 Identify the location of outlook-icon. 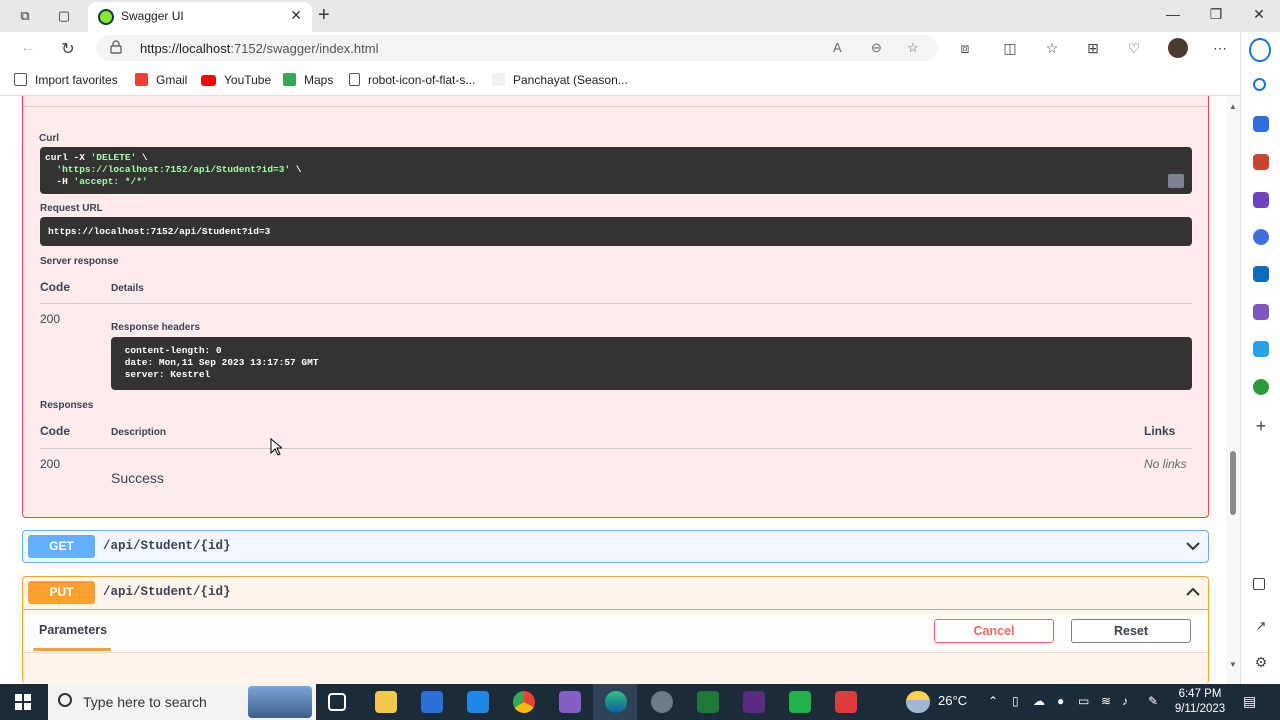
(1261, 274).